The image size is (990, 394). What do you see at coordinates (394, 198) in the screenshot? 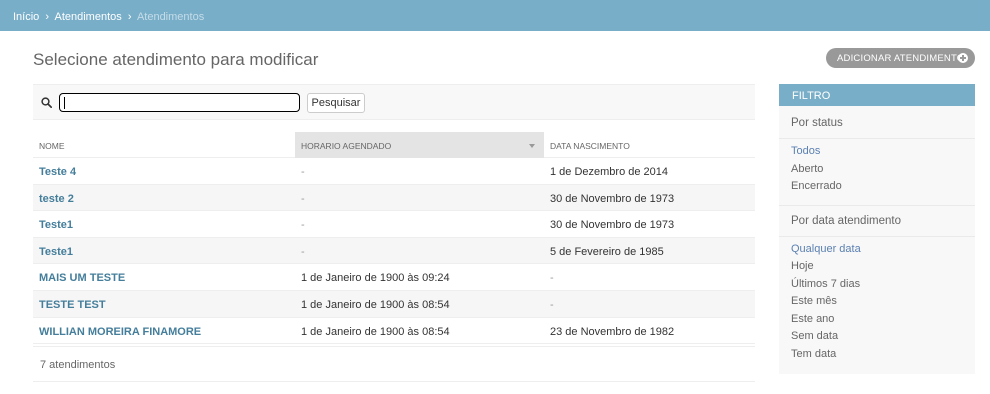
I see `table-row: teste 2 - 30 de Novembro de 1973` at bounding box center [394, 198].